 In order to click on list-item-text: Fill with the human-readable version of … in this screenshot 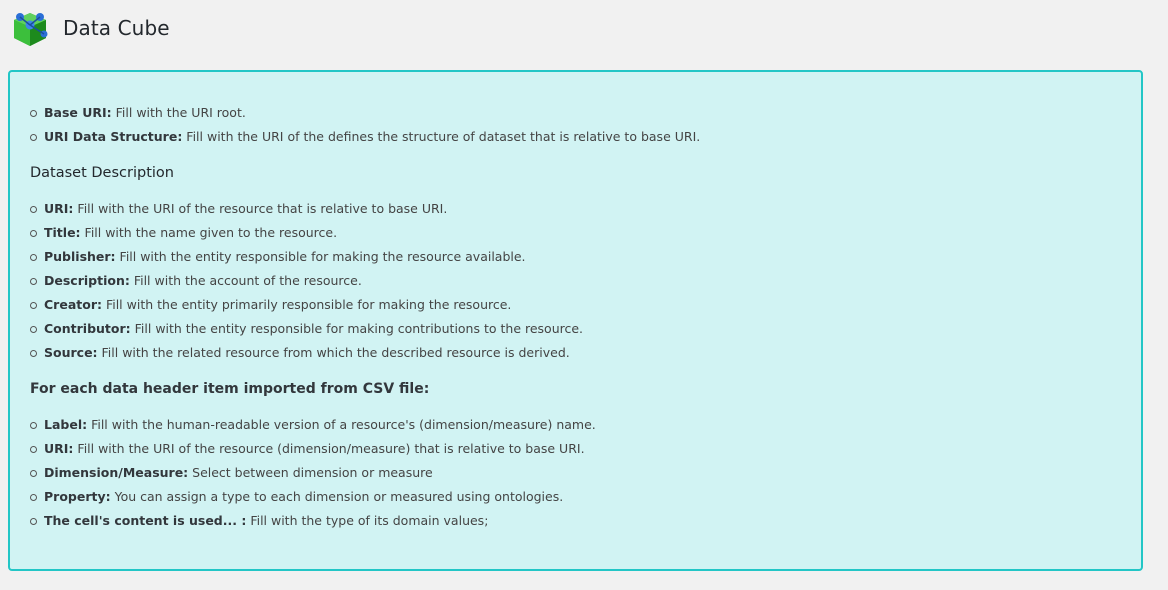, I will do `click(341, 424)`.